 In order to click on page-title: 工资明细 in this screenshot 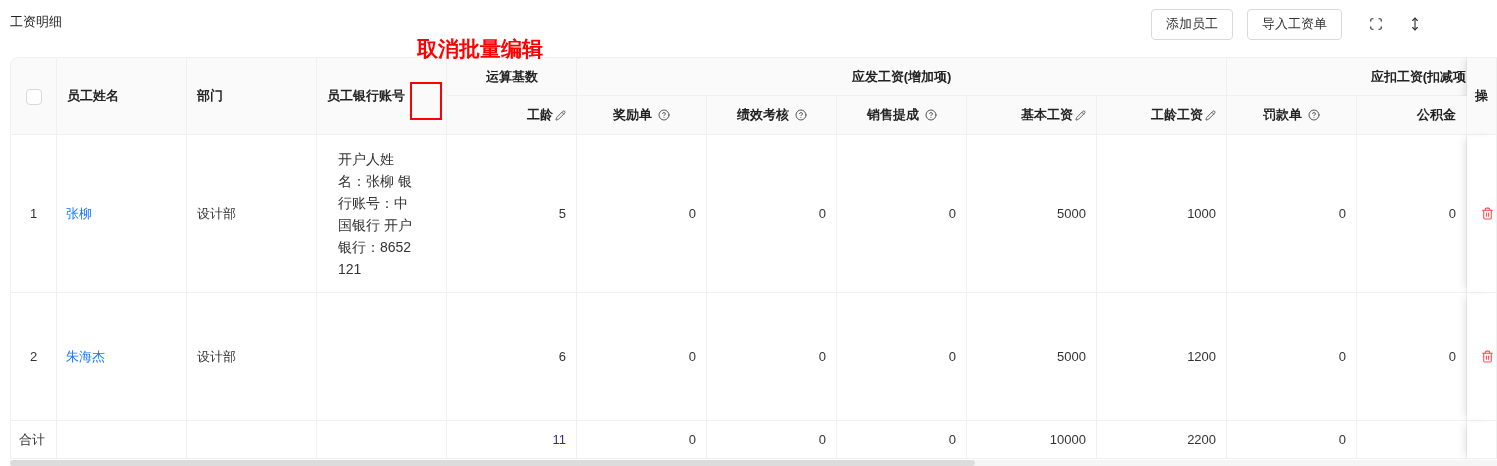, I will do `click(36, 22)`.